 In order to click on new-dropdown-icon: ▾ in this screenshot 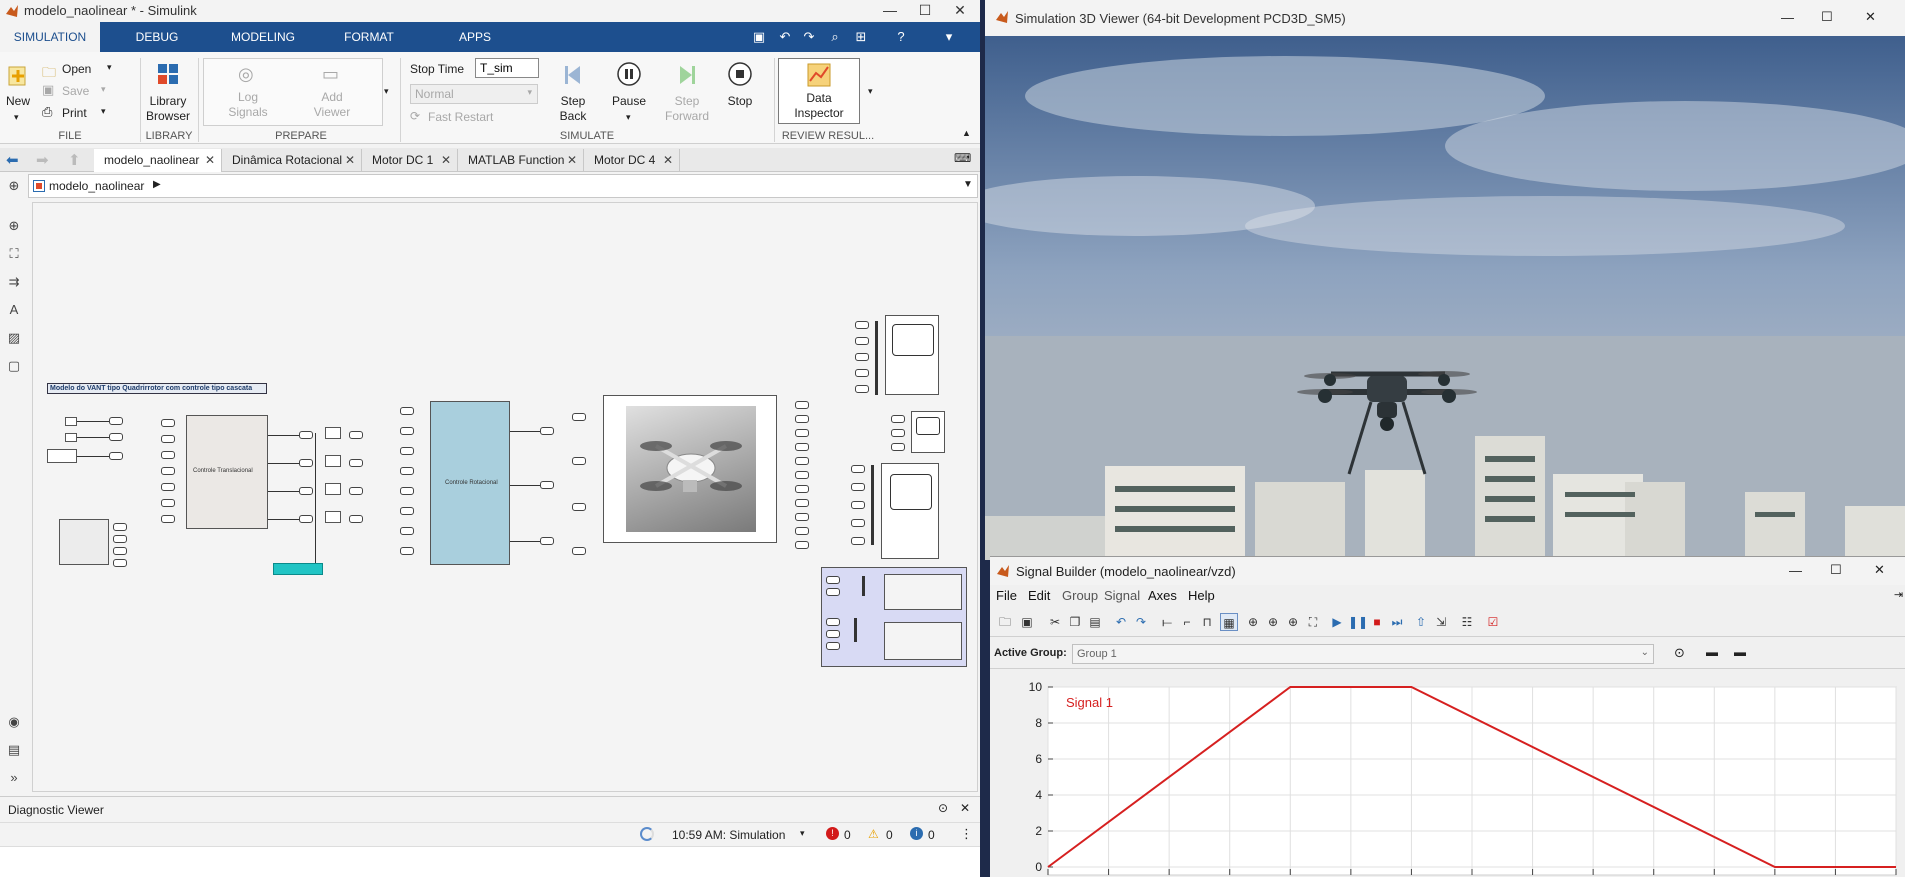, I will do `click(16, 117)`.